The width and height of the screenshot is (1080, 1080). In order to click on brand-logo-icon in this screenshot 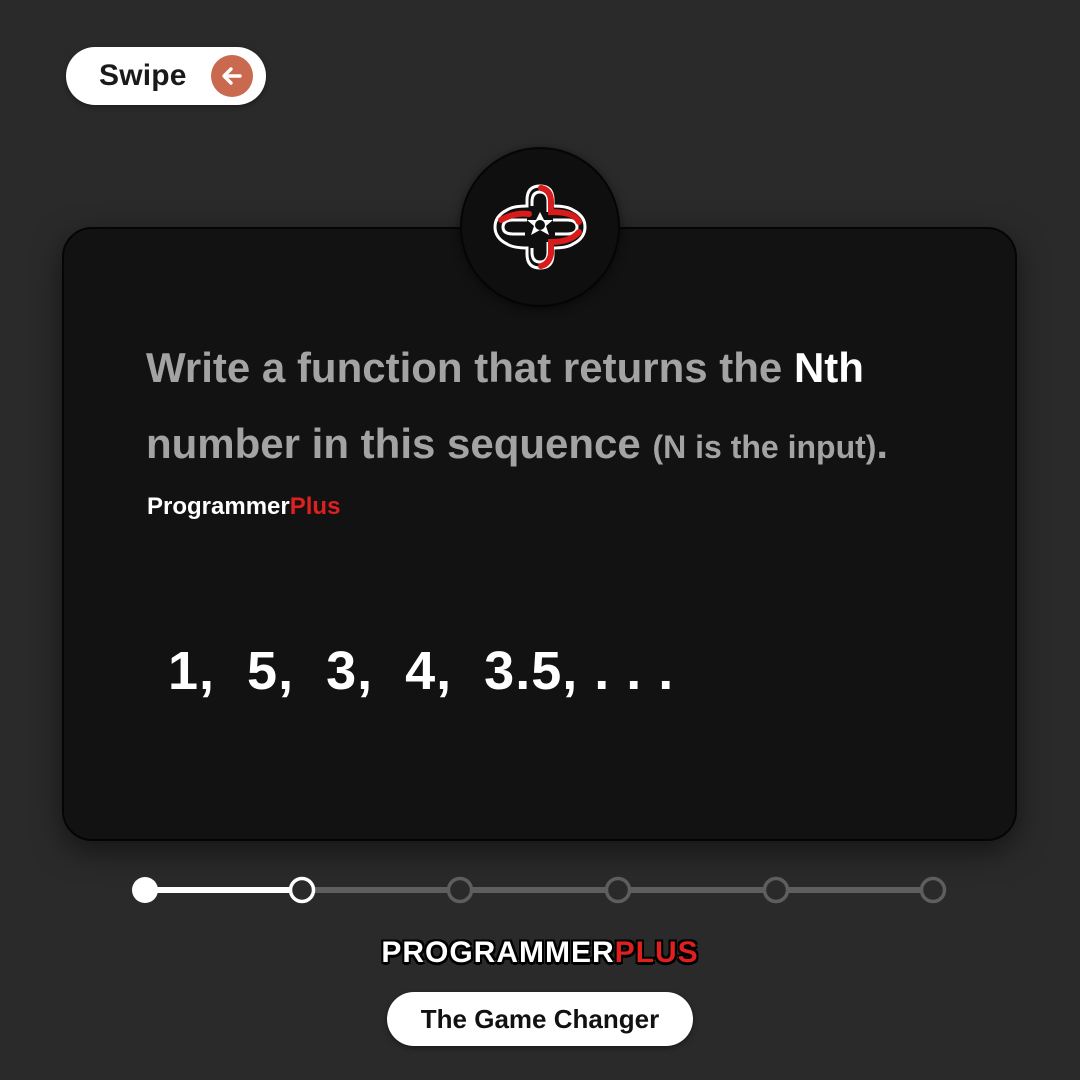, I will do `click(540, 227)`.